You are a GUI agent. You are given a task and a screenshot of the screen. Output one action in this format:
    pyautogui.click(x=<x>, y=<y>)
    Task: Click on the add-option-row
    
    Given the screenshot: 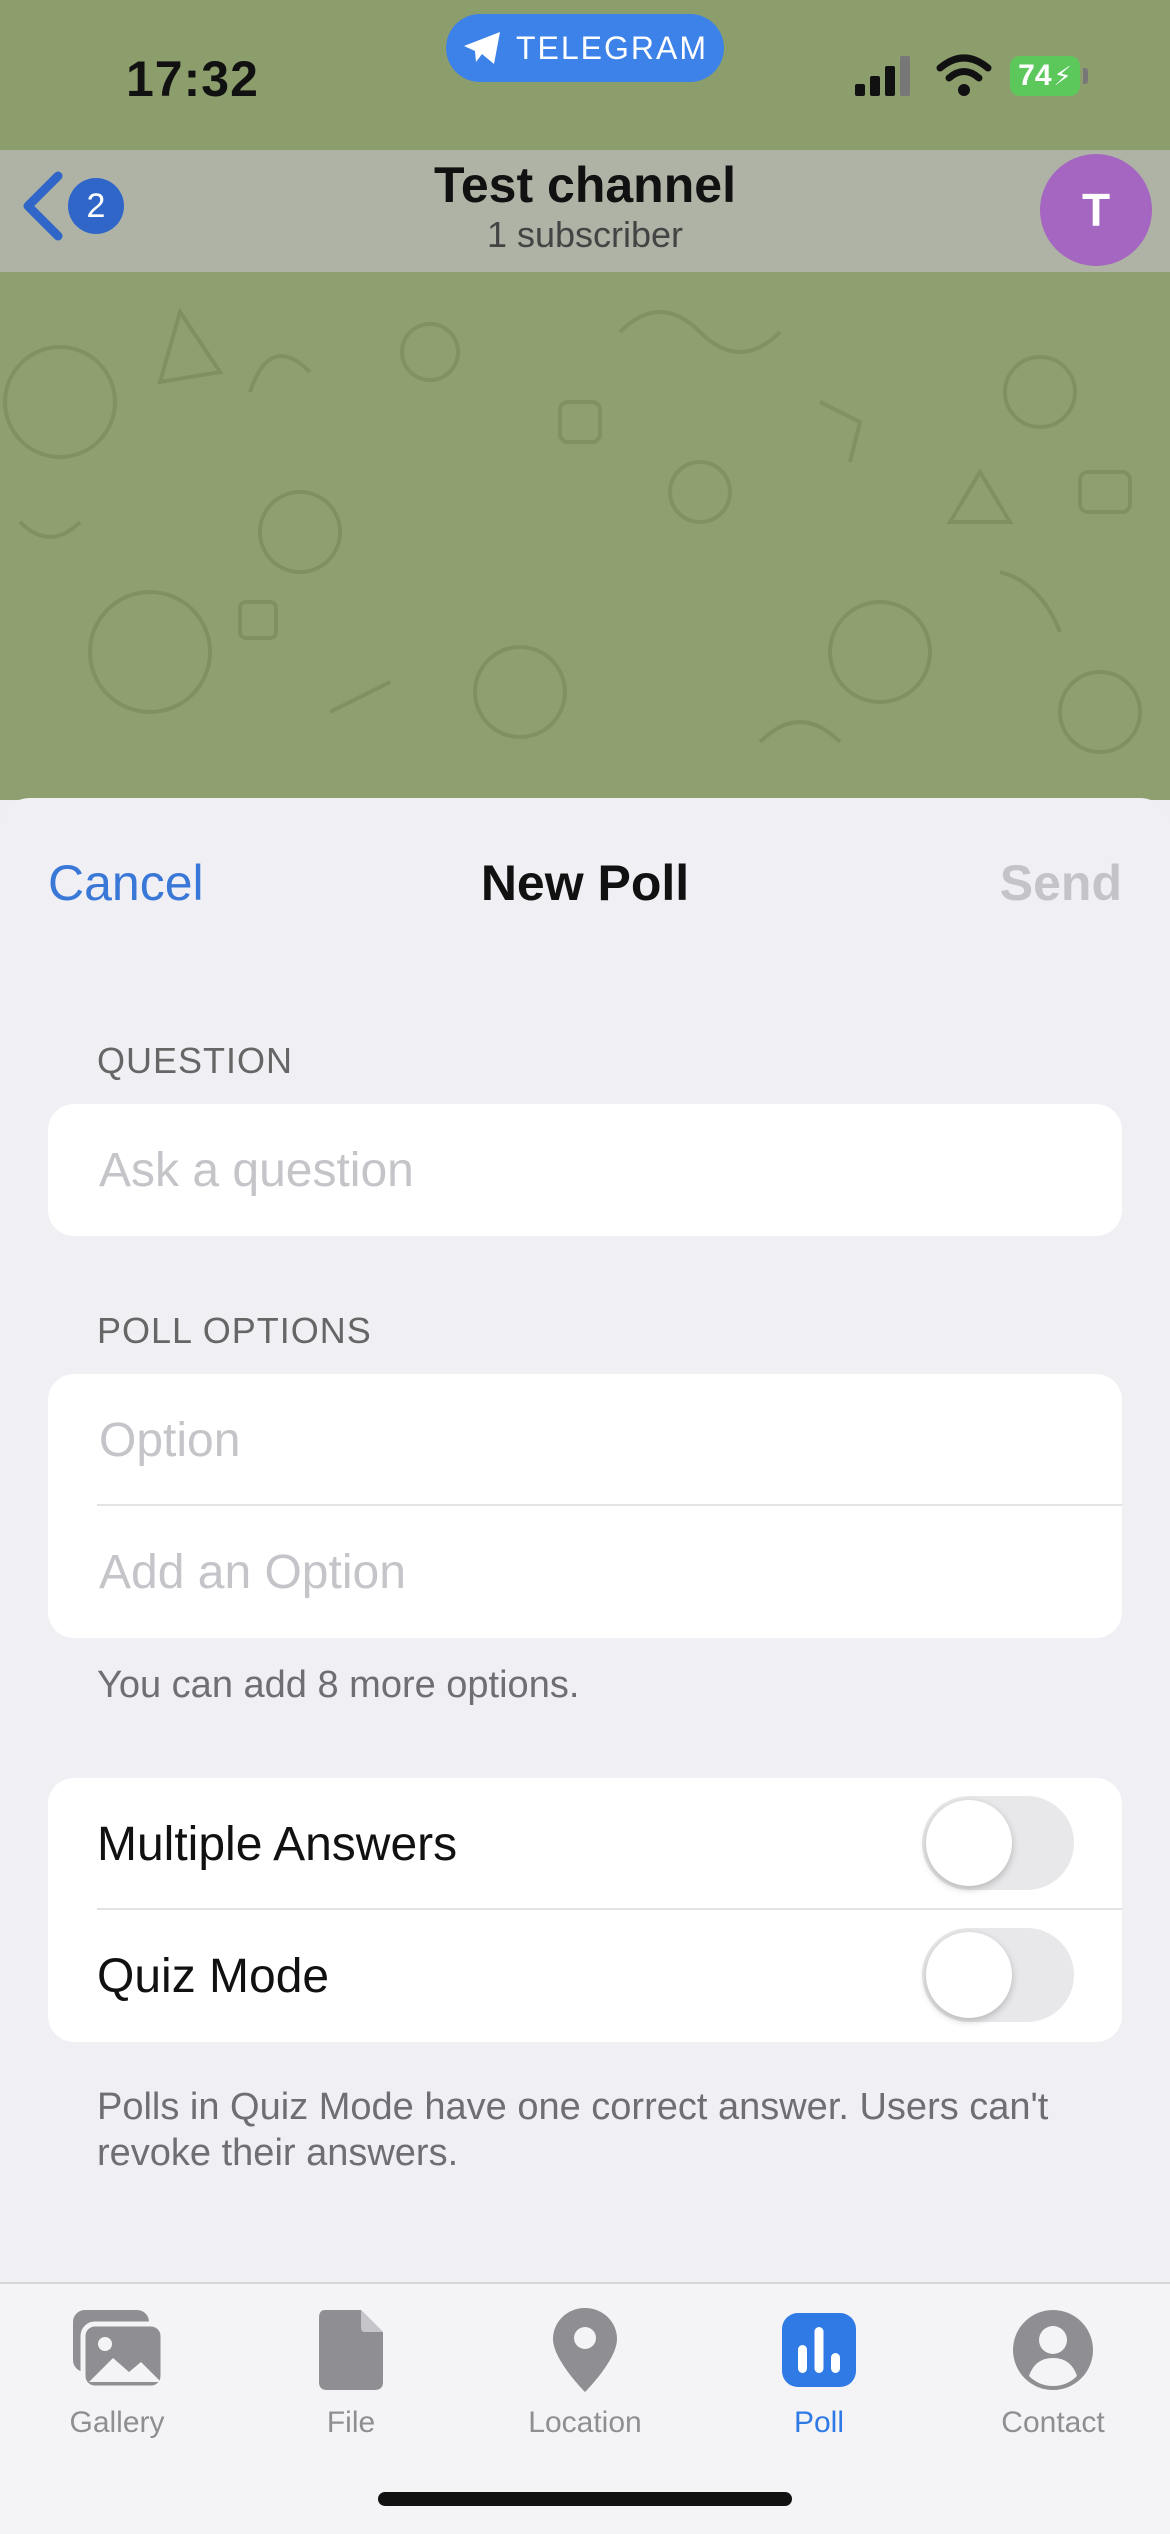 What is the action you would take?
    pyautogui.click(x=585, y=1572)
    